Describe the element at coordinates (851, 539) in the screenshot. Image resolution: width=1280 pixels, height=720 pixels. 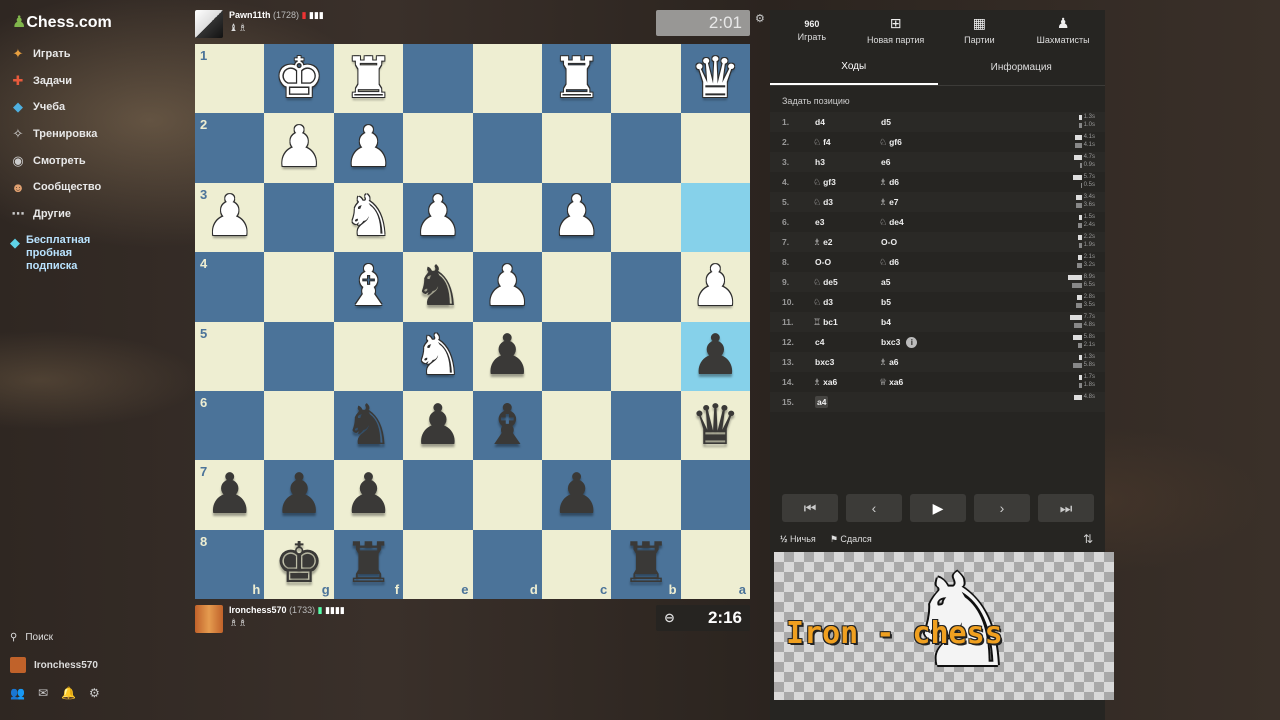
I see `resign-button: ⚑ Сдался` at that location.